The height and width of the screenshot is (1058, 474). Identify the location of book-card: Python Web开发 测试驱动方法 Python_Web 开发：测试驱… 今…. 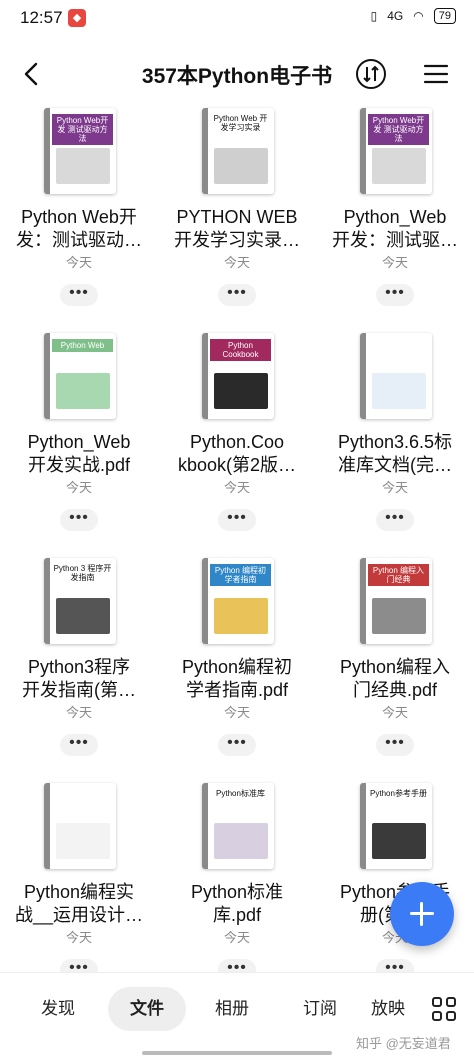
(395, 218).